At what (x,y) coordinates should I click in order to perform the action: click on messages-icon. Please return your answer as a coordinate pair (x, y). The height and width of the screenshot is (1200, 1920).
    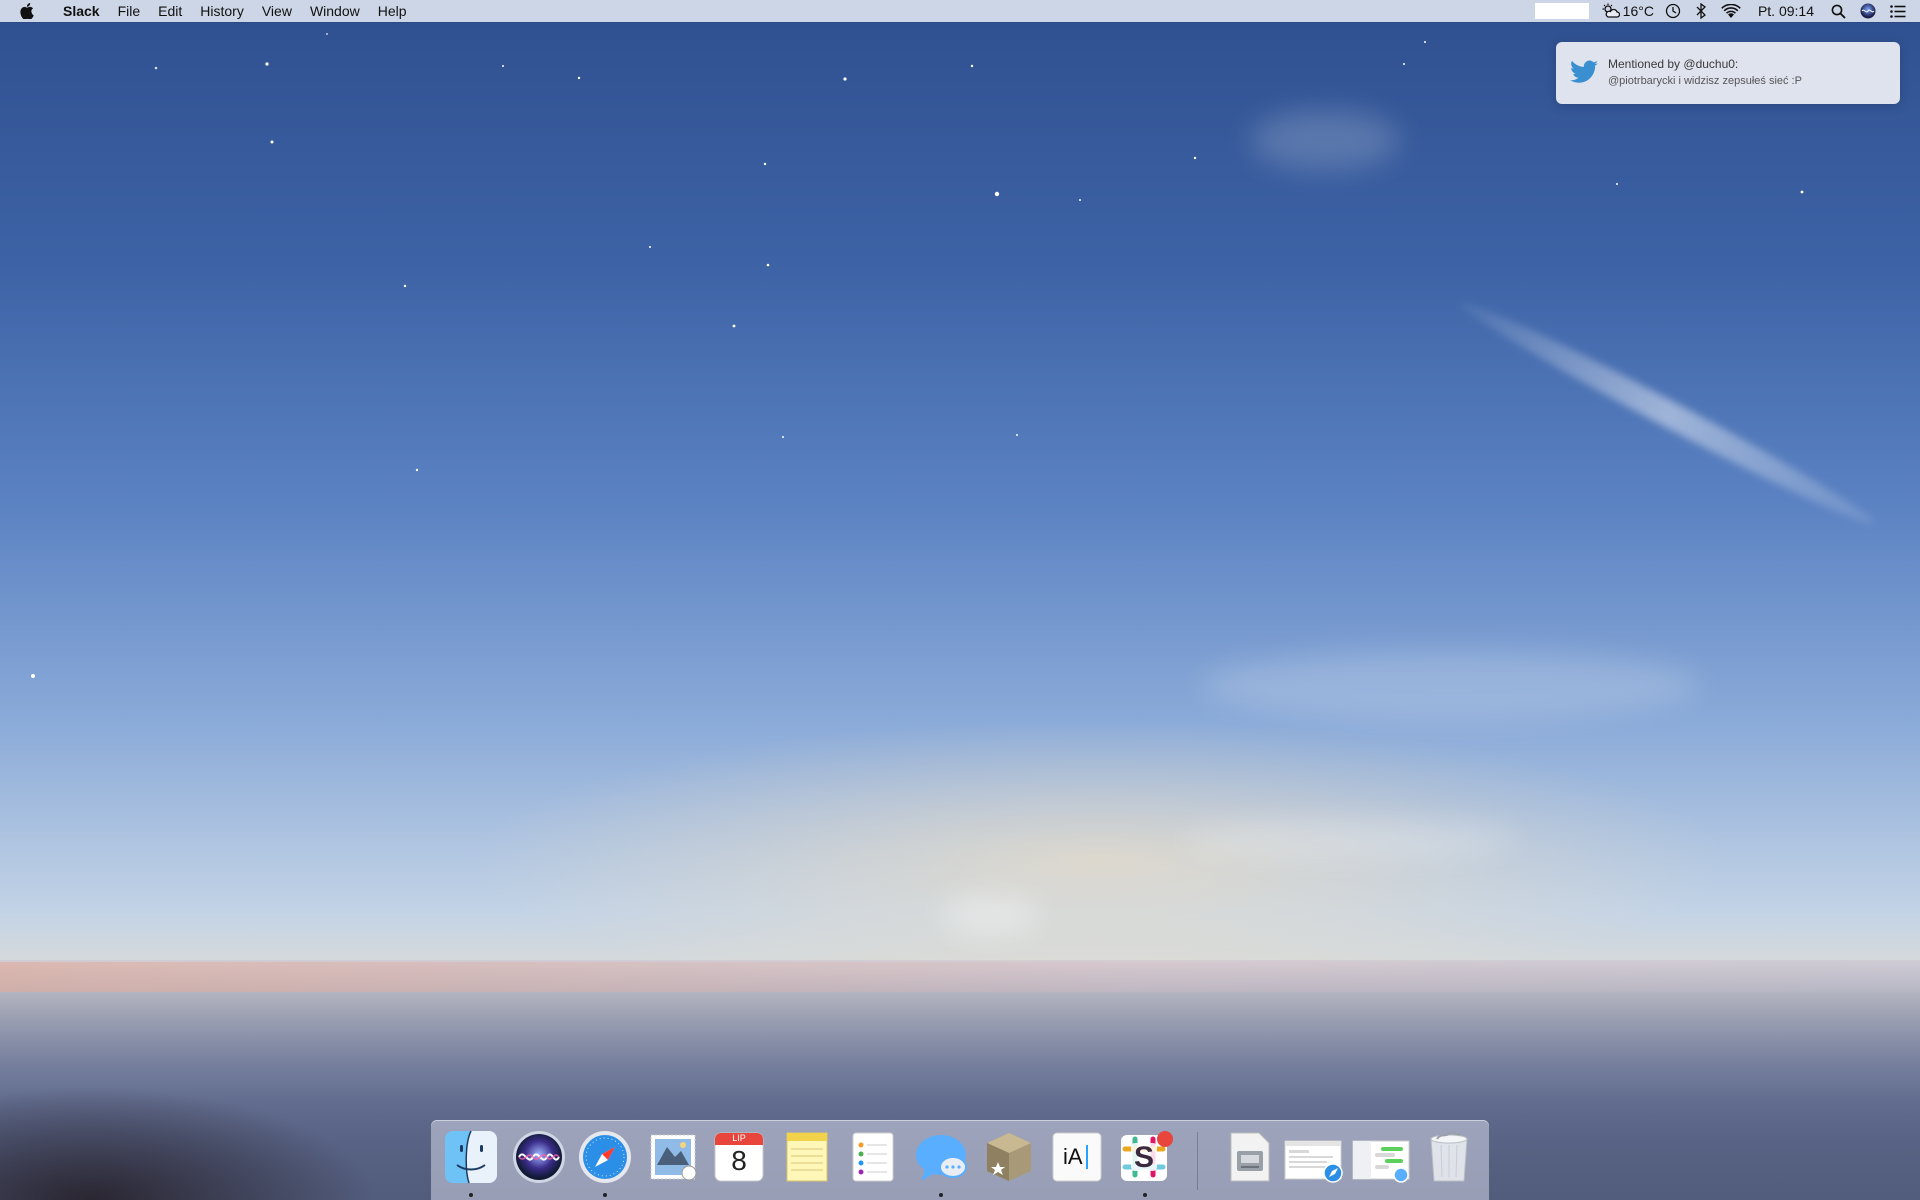
    Looking at the image, I should click on (941, 1157).